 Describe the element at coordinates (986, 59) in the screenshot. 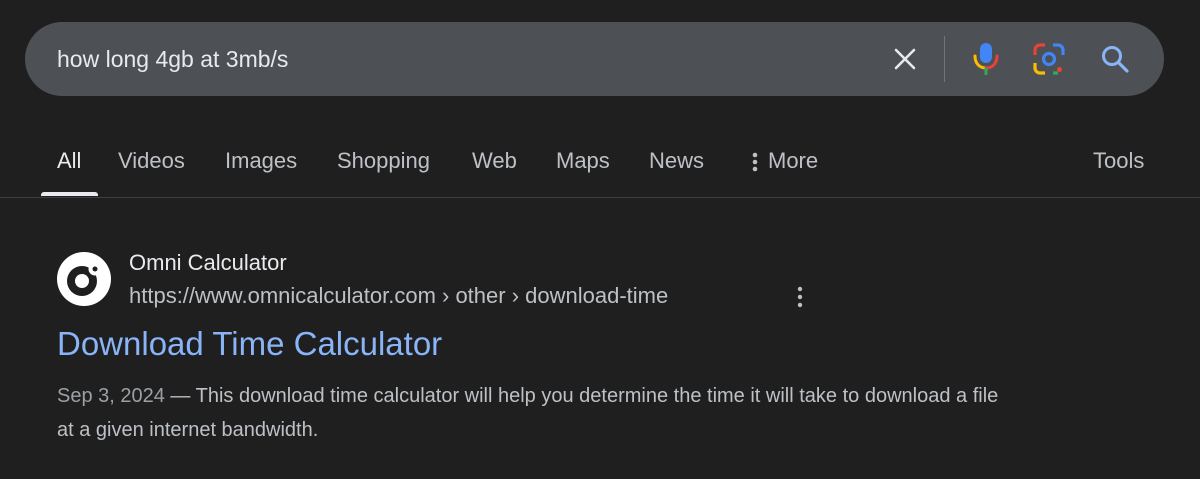

I see `microphone-icon` at that location.